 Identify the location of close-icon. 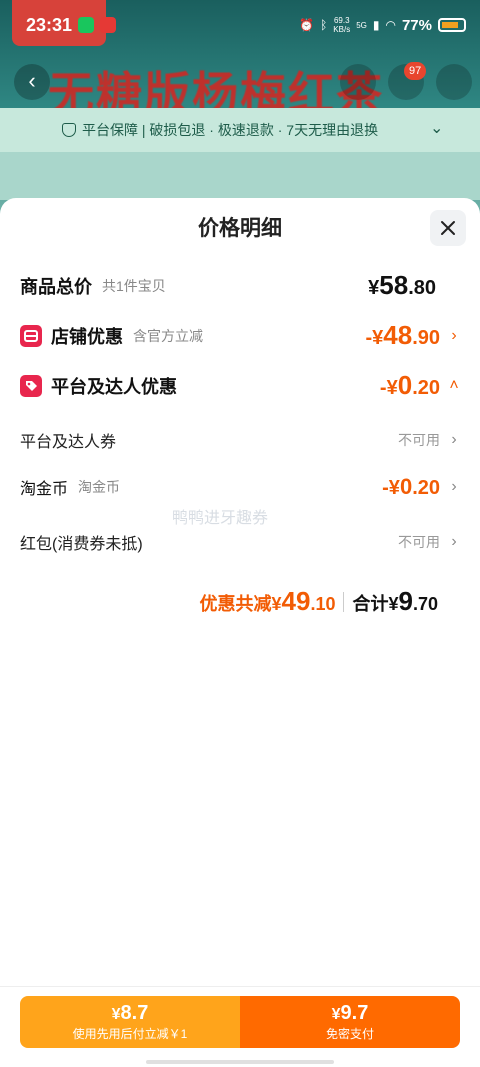
(448, 228).